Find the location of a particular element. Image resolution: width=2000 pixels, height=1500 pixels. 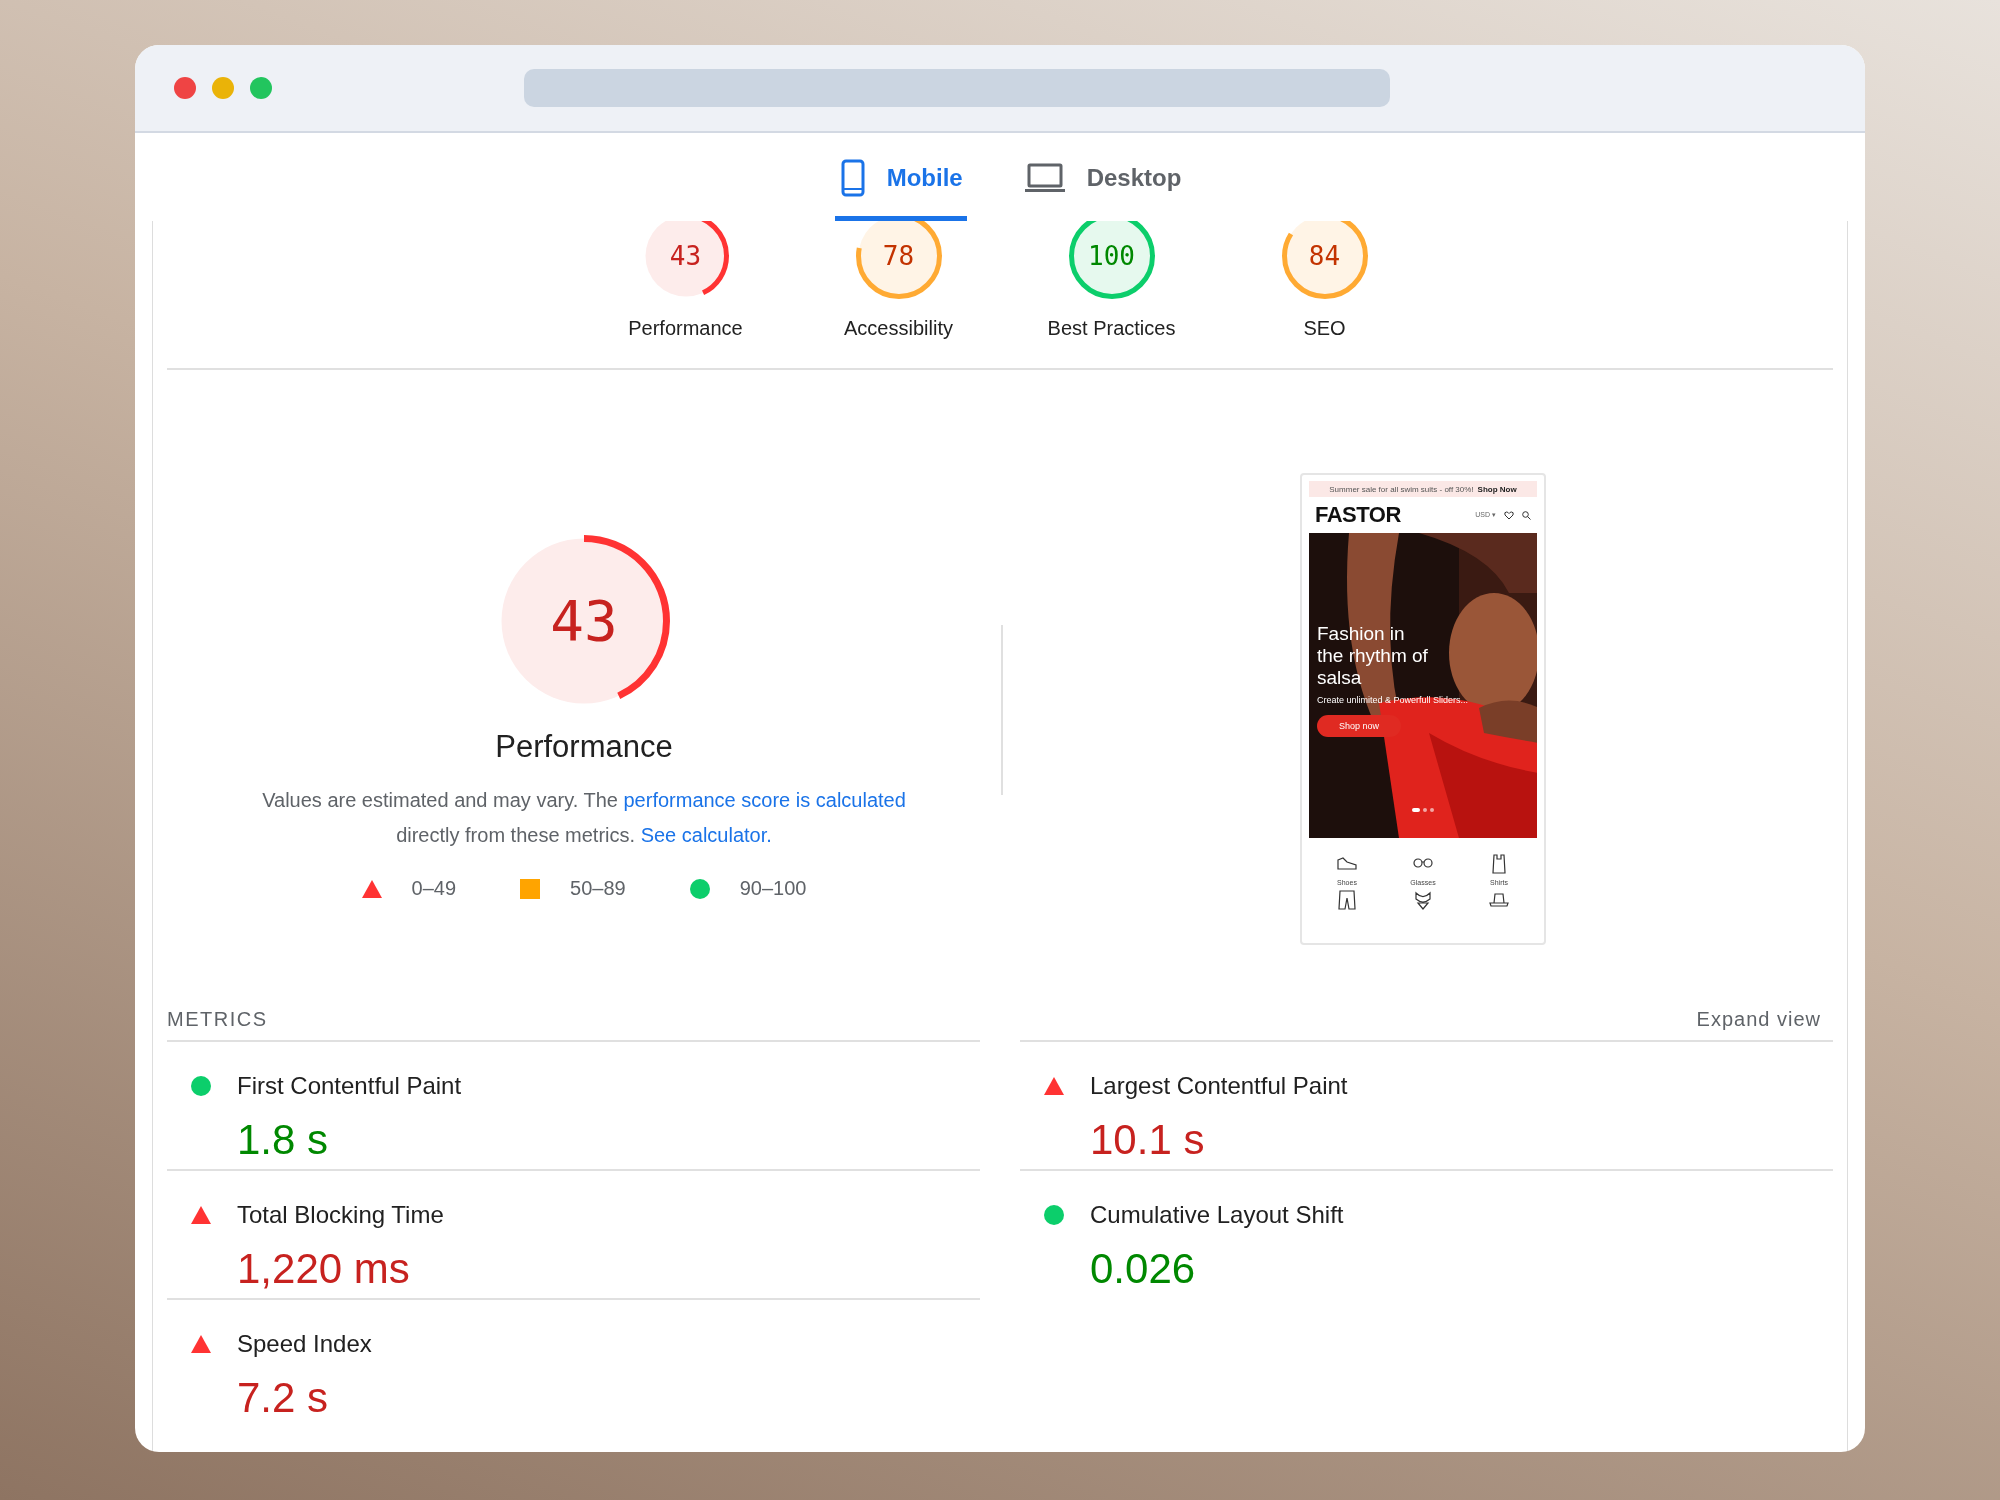

device-tab: Desktop is located at coordinates (1102, 177).